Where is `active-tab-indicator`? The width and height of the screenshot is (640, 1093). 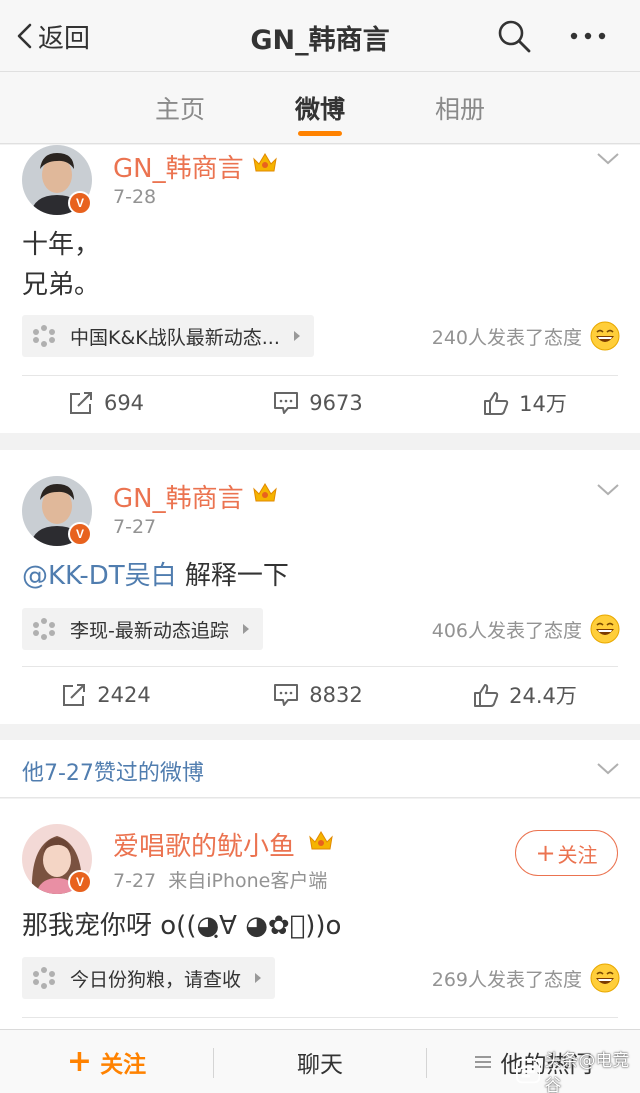 active-tab-indicator is located at coordinates (320, 133).